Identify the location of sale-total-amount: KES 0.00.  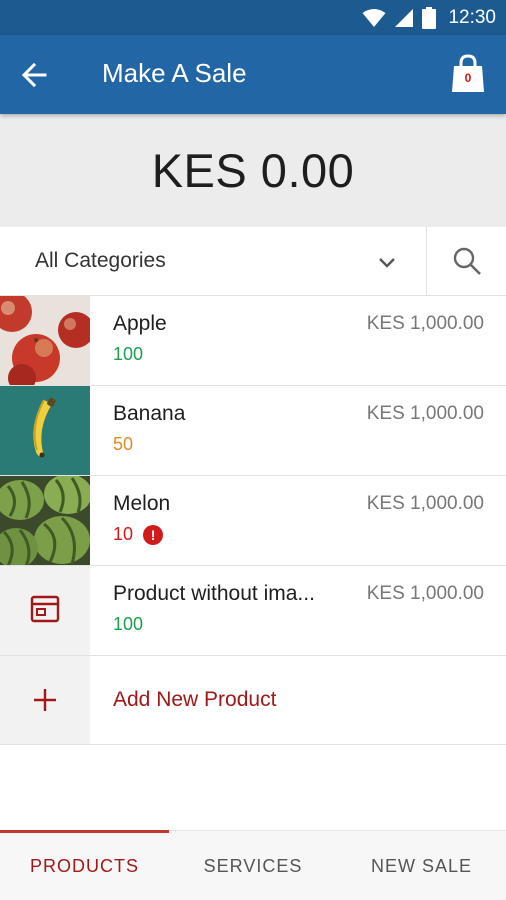
(253, 170).